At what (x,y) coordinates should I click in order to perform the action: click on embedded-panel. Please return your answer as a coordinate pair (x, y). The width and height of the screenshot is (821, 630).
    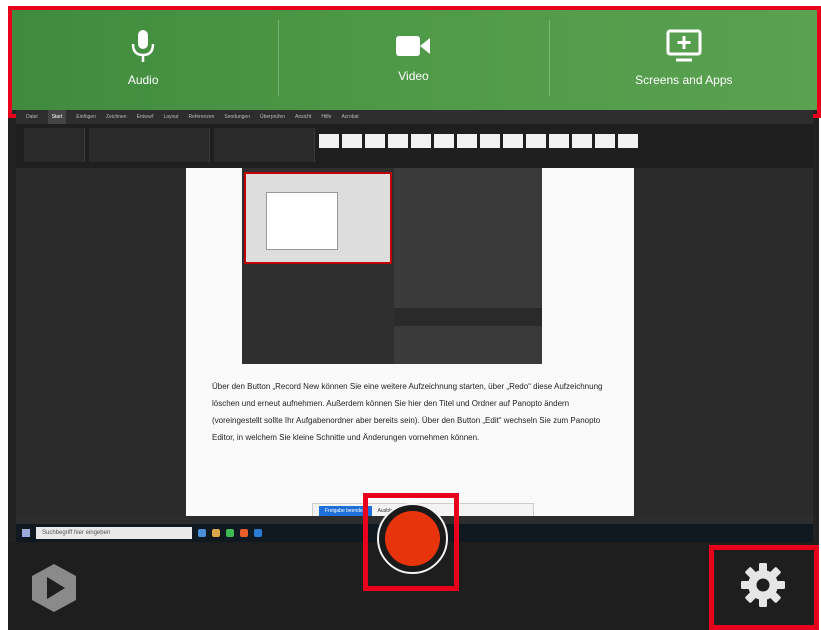
    Looking at the image, I should click on (468, 266).